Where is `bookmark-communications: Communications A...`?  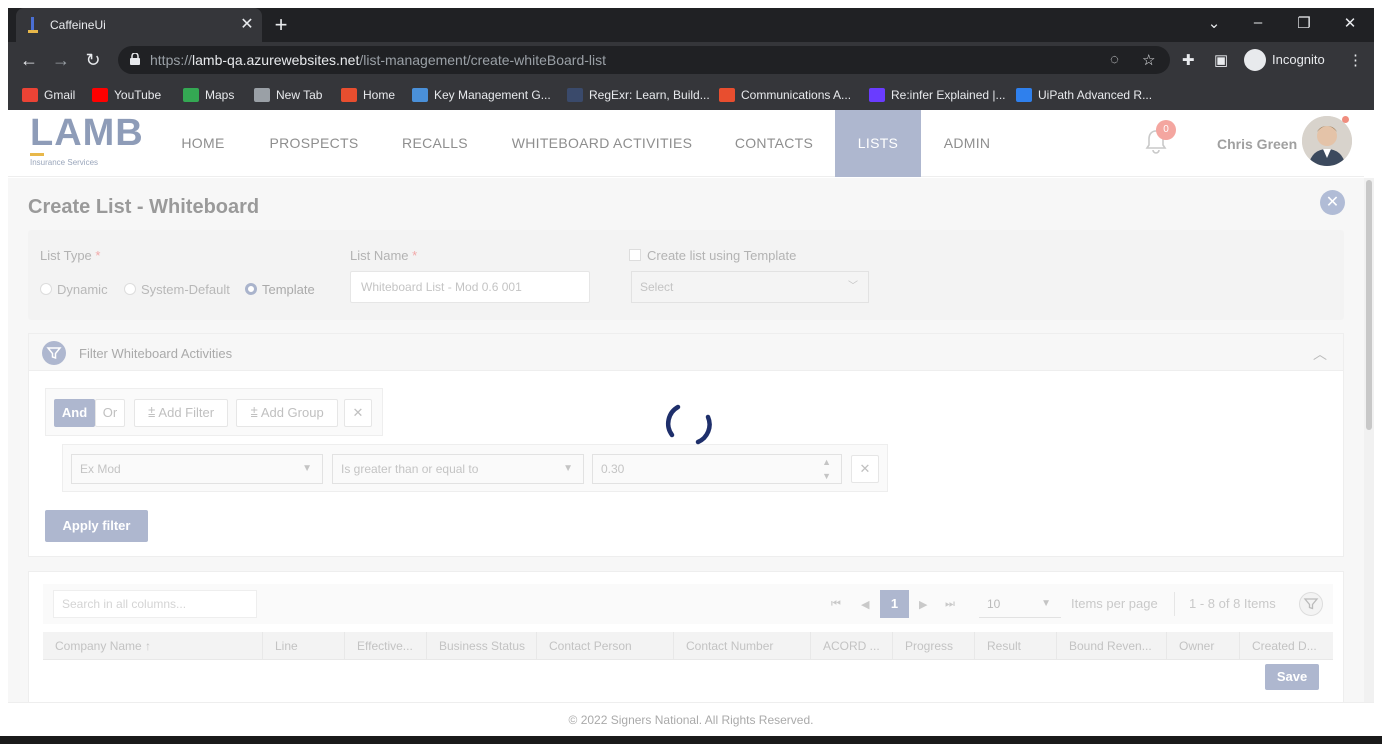 bookmark-communications: Communications A... is located at coordinates (785, 95).